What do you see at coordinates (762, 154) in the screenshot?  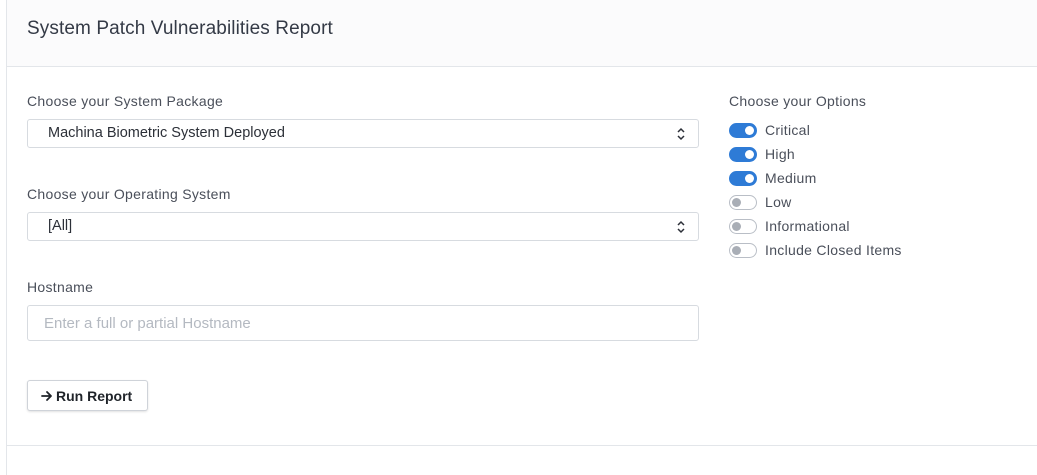 I see `option-high: High` at bounding box center [762, 154].